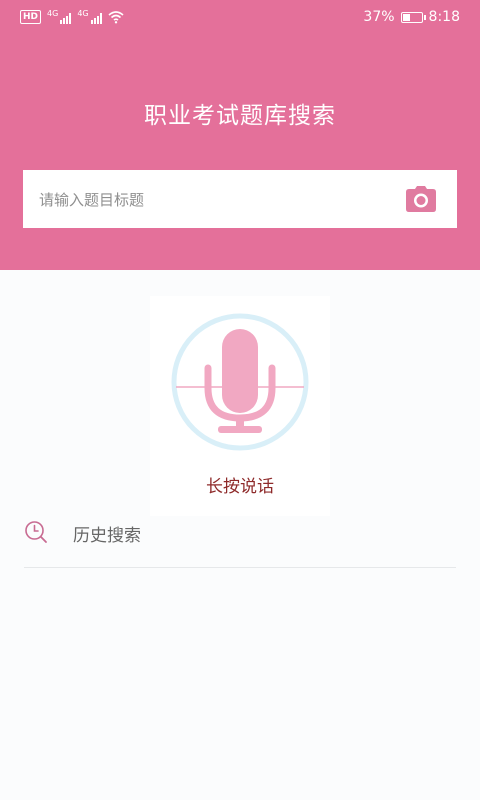 This screenshot has width=480, height=800. I want to click on camera-icon, so click(421, 199).